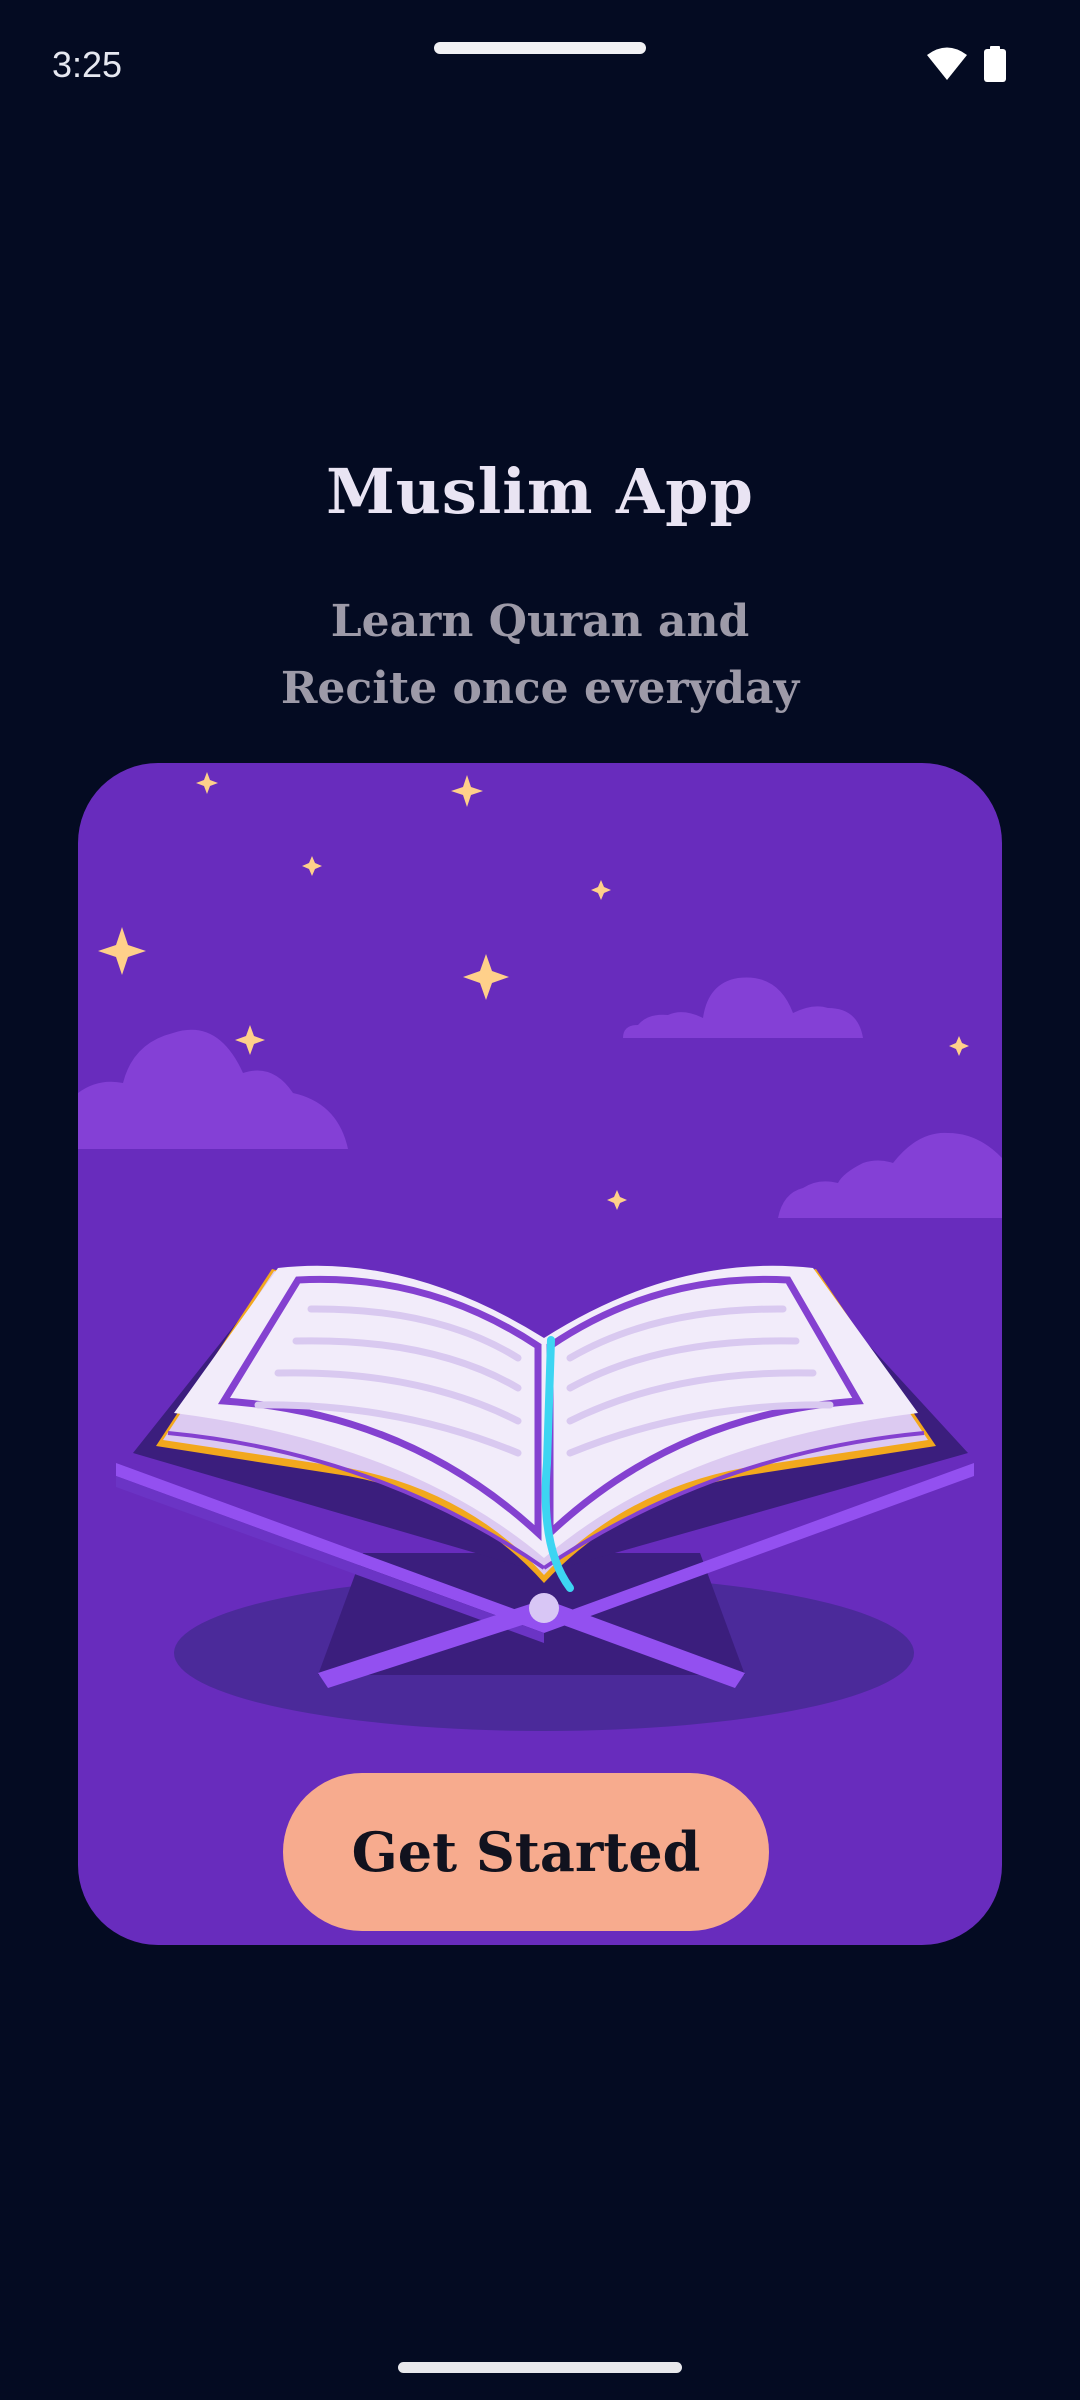 The image size is (1080, 2400). Describe the element at coordinates (540, 688) in the screenshot. I see `subtitle-line-2: Recite once everyday` at that location.